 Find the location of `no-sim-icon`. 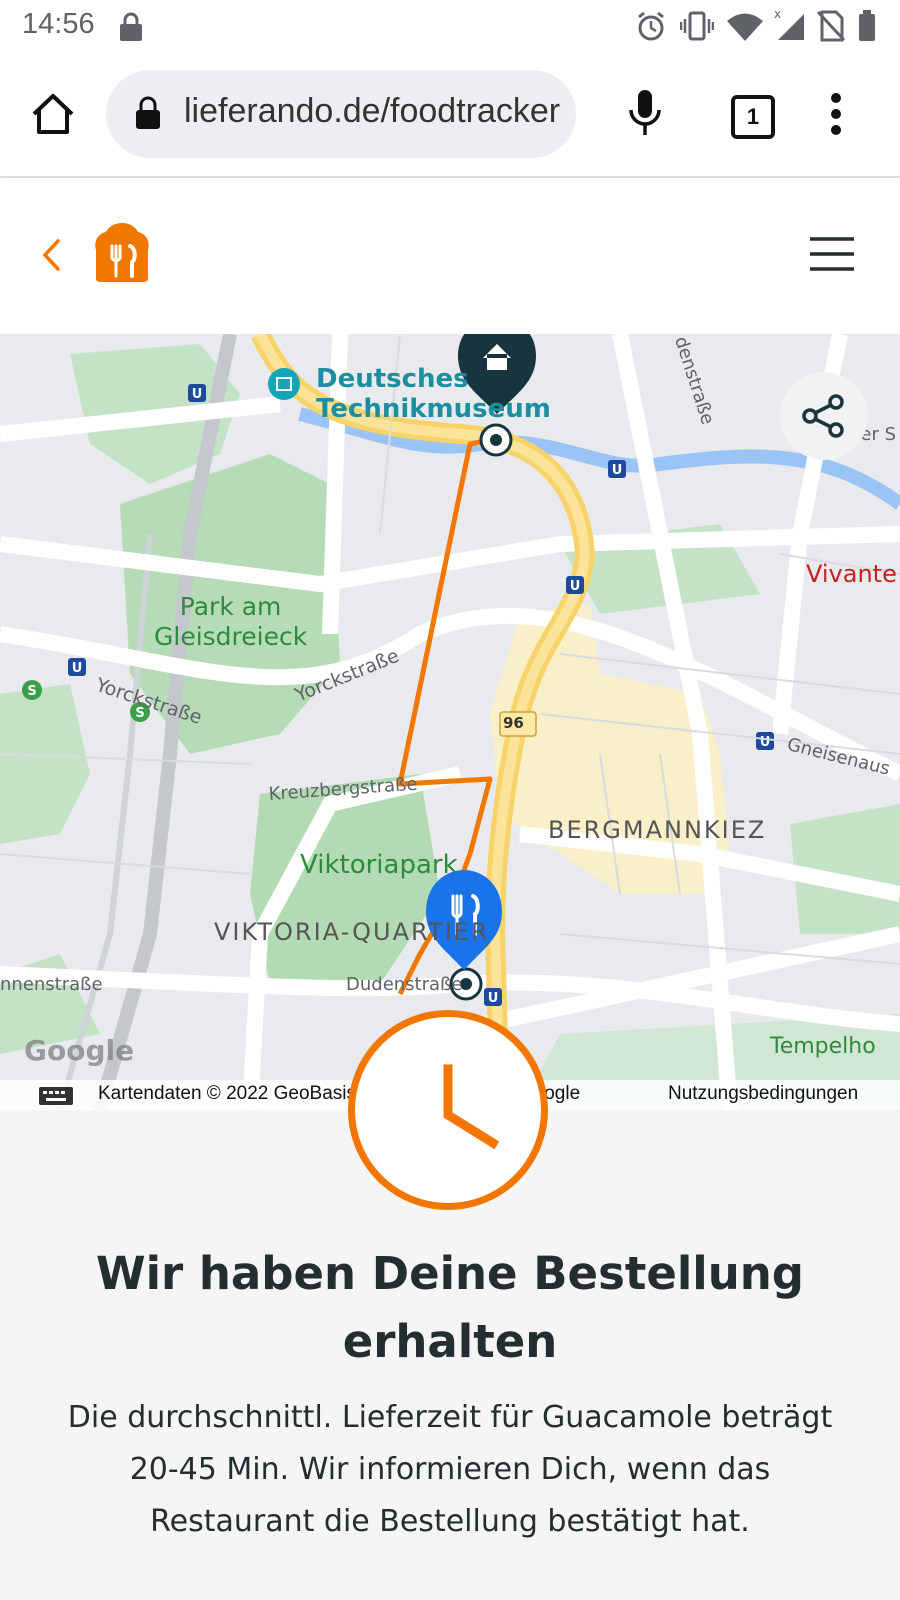

no-sim-icon is located at coordinates (831, 26).